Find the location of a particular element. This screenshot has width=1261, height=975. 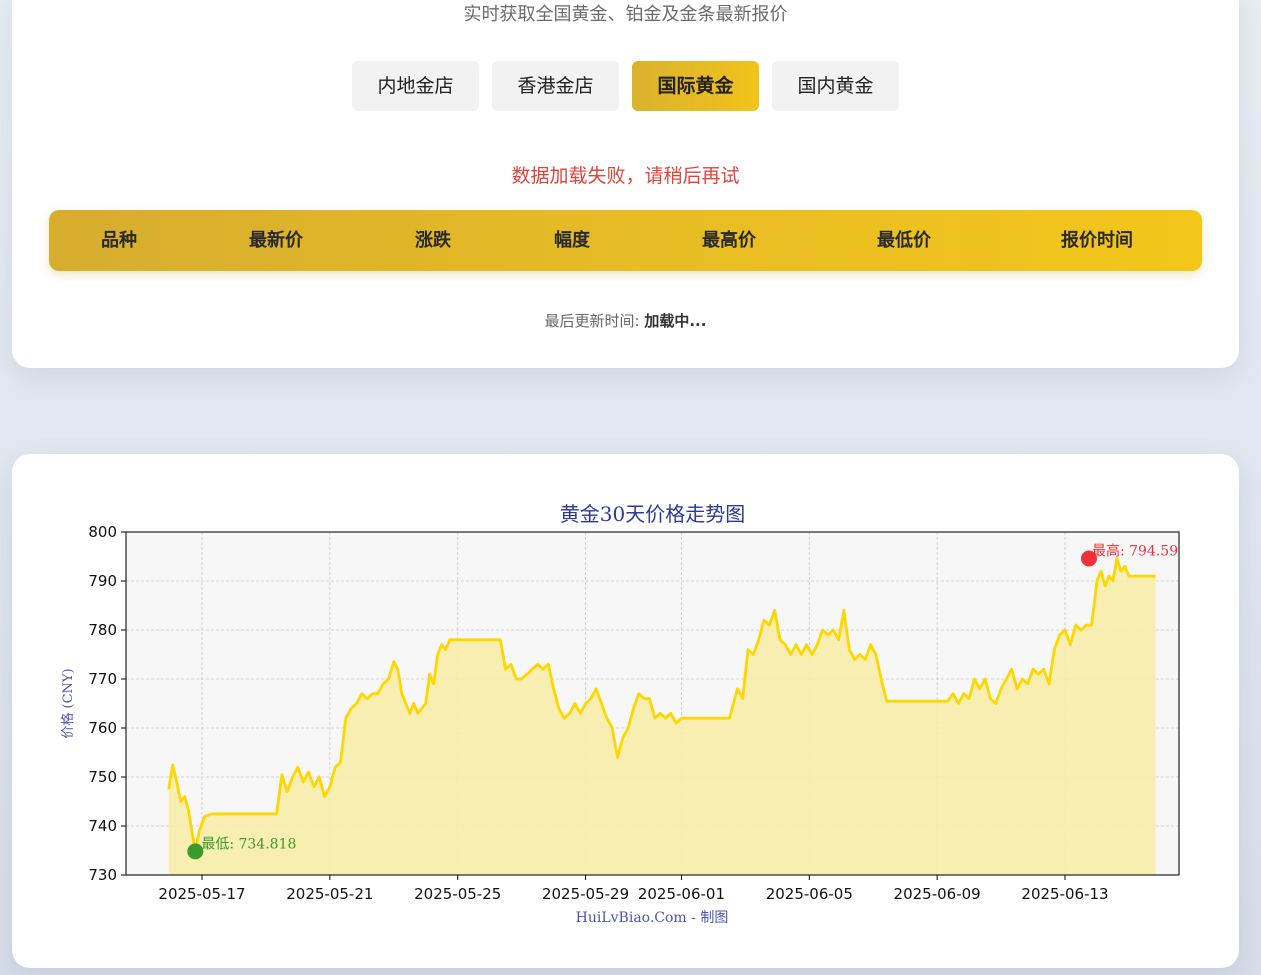

column-header-high: 最高价 is located at coordinates (729, 240).